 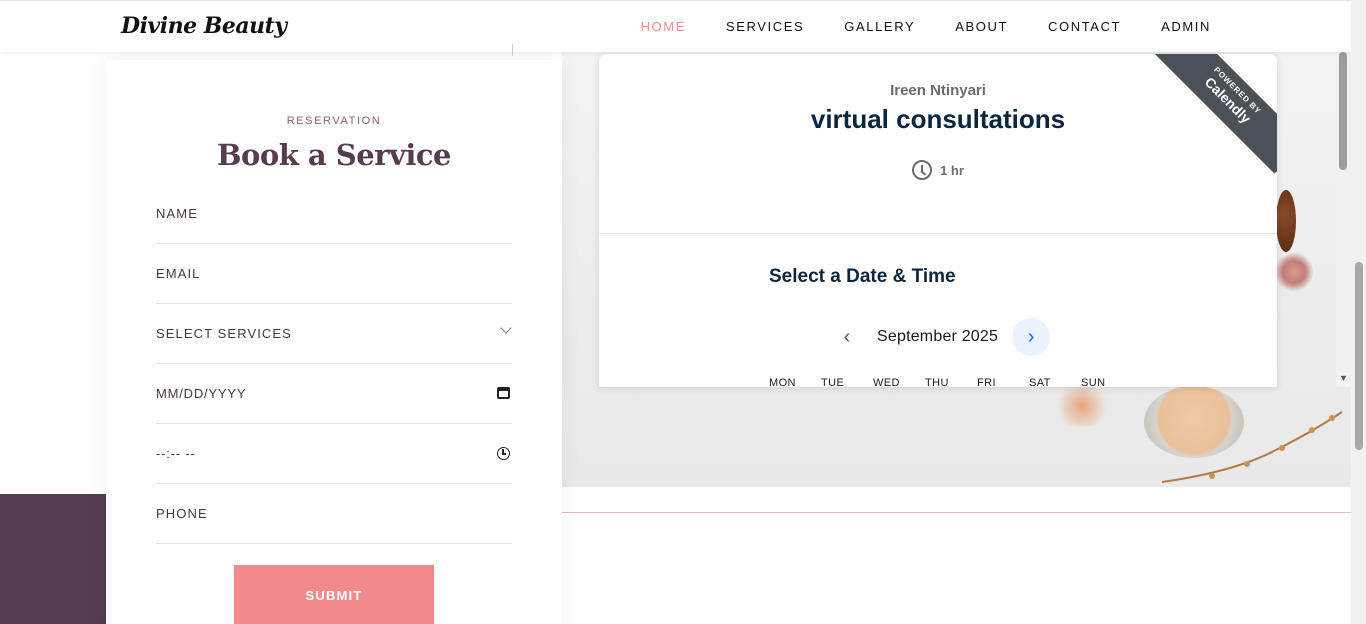 I want to click on phone-field: PHONE, so click(x=334, y=514).